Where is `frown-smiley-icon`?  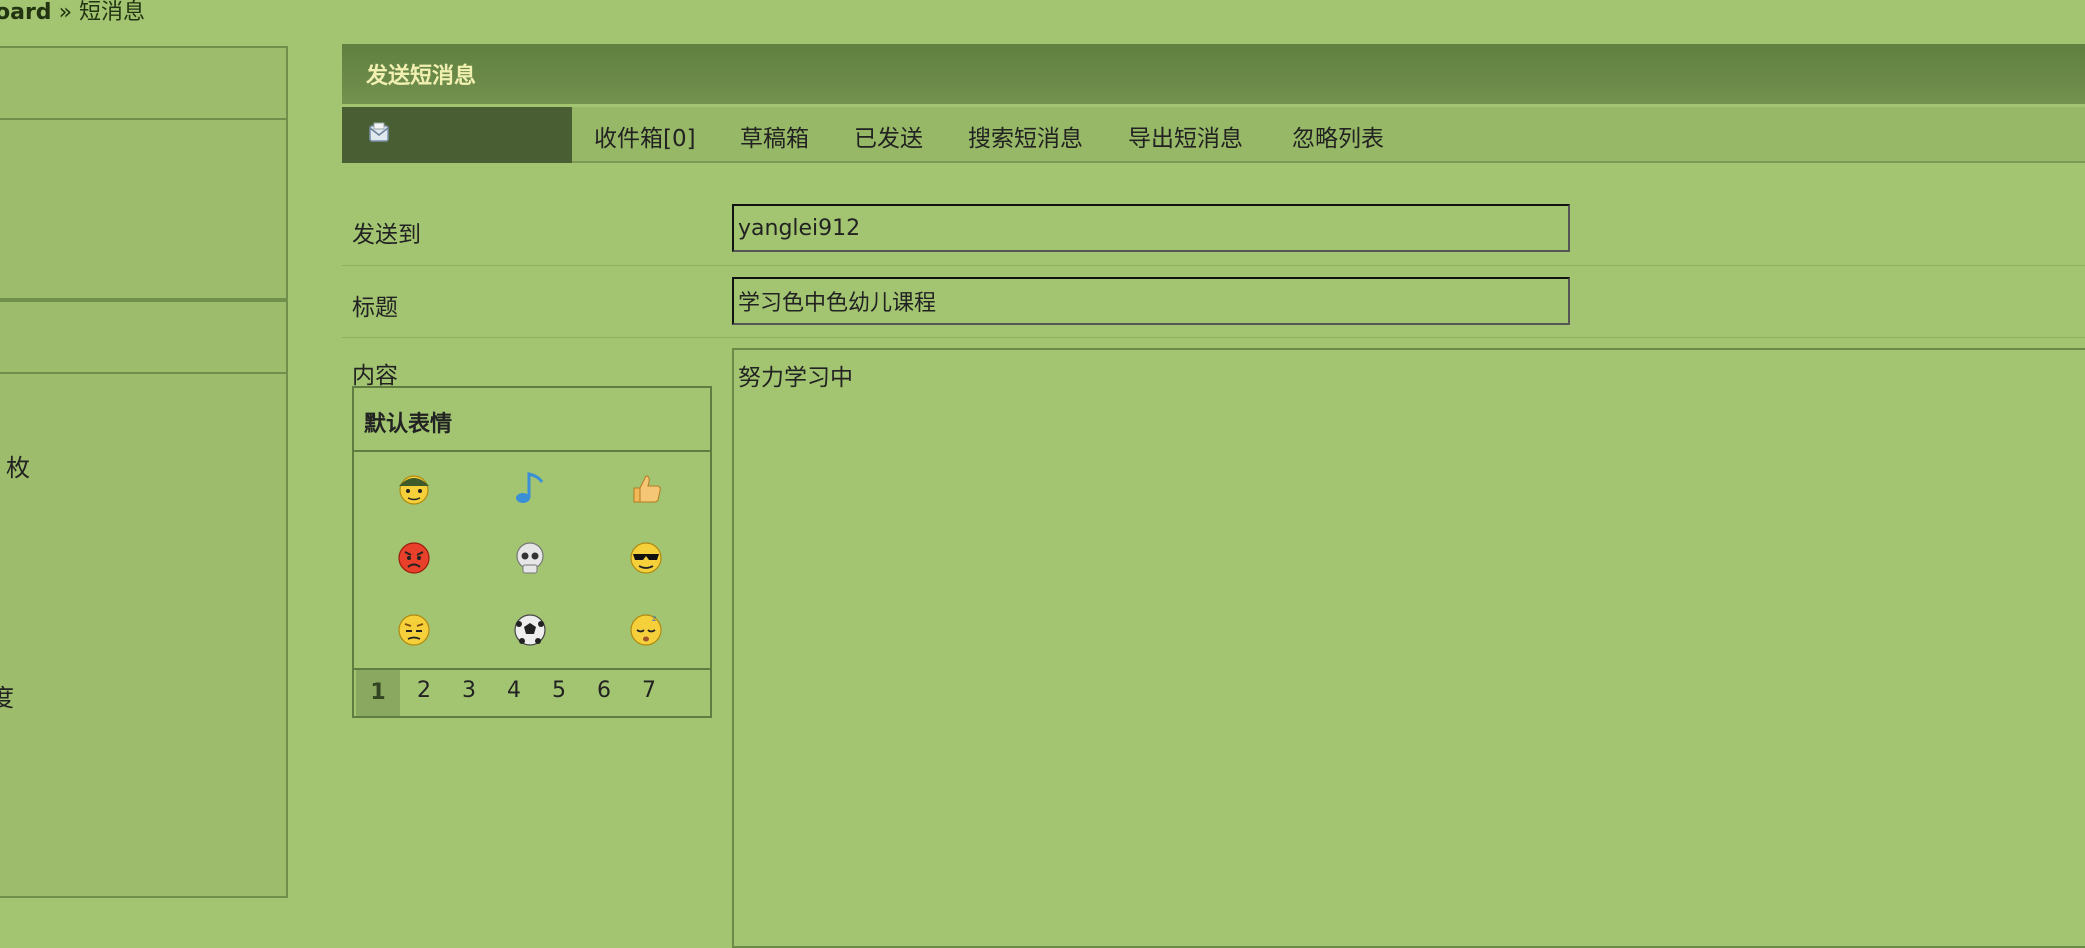
frown-smiley-icon is located at coordinates (414, 630).